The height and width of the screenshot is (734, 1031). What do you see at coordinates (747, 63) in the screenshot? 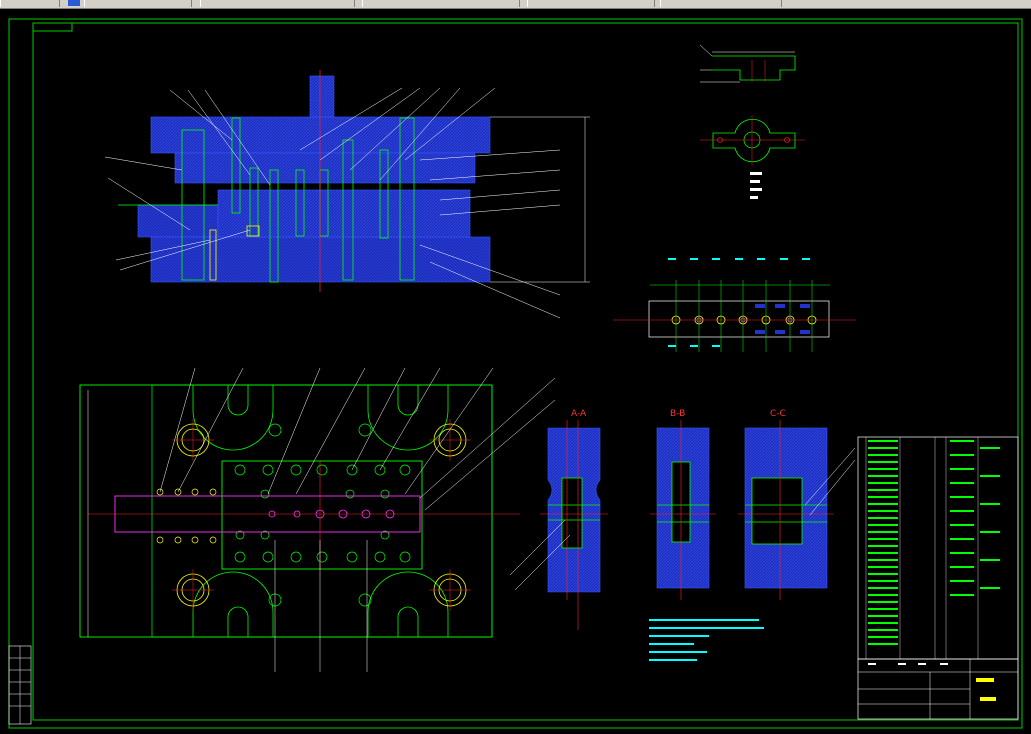
I see `part-drawing-top` at bounding box center [747, 63].